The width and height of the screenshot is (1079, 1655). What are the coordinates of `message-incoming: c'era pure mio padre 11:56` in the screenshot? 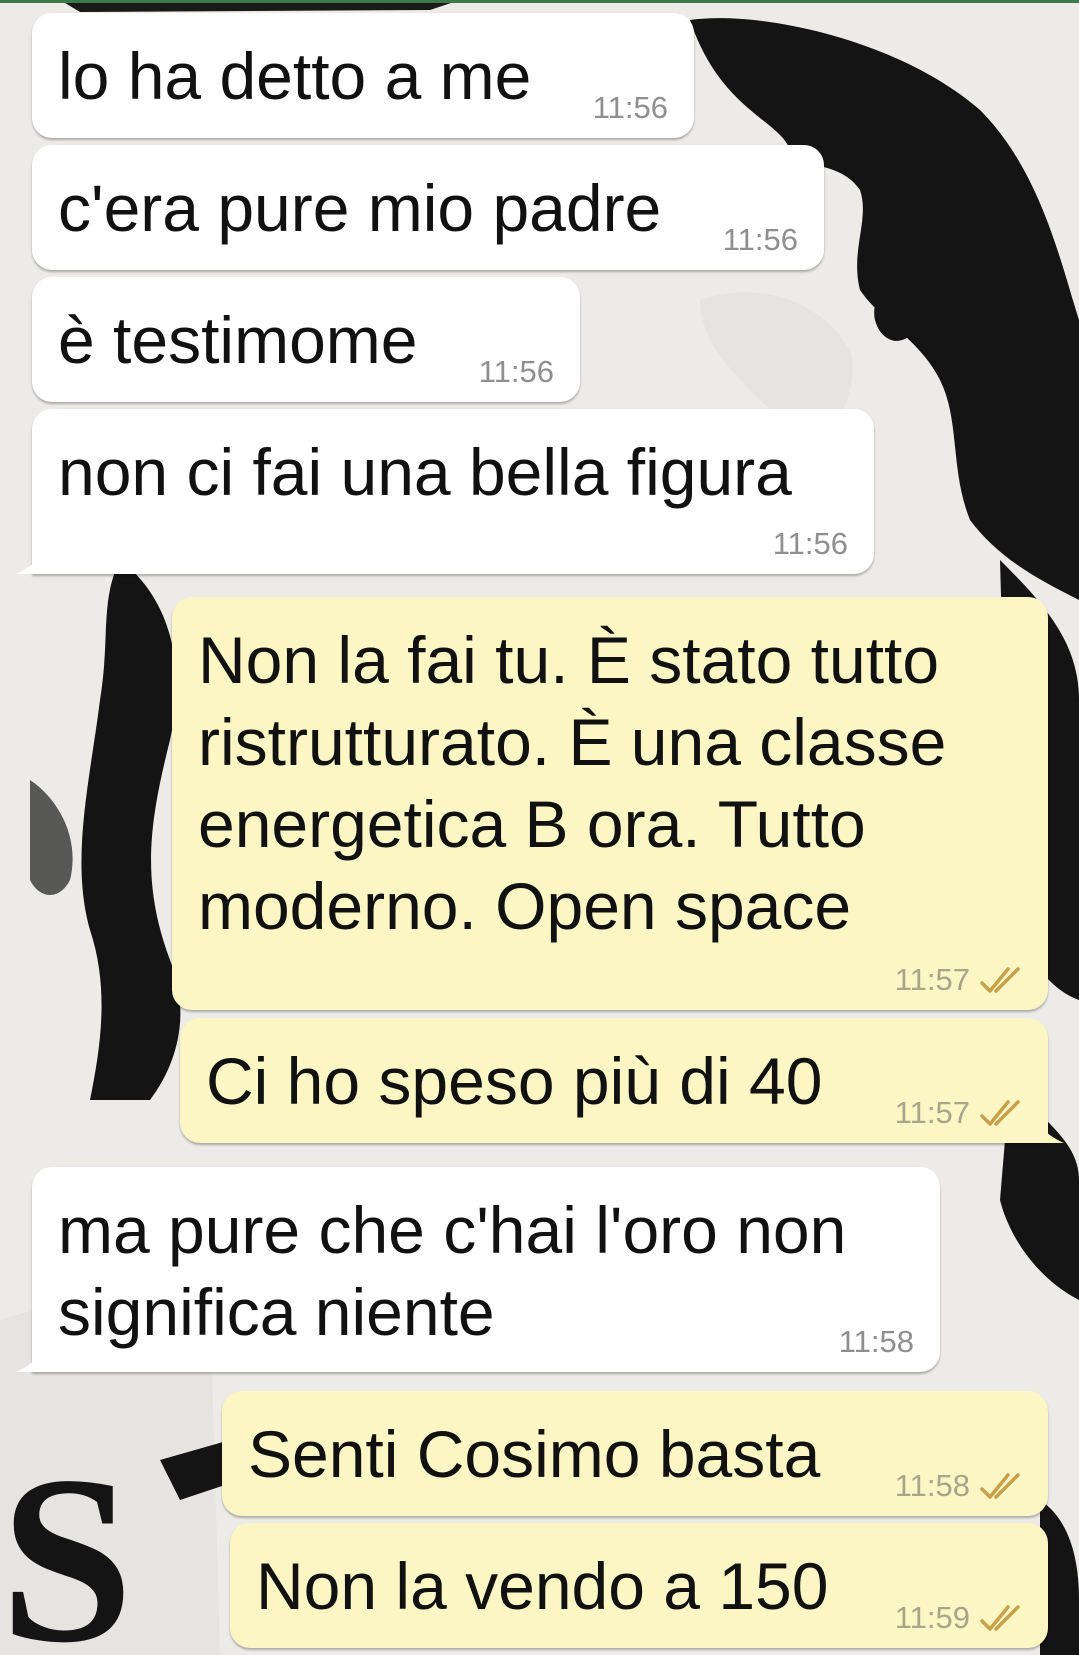 It's located at (428, 207).